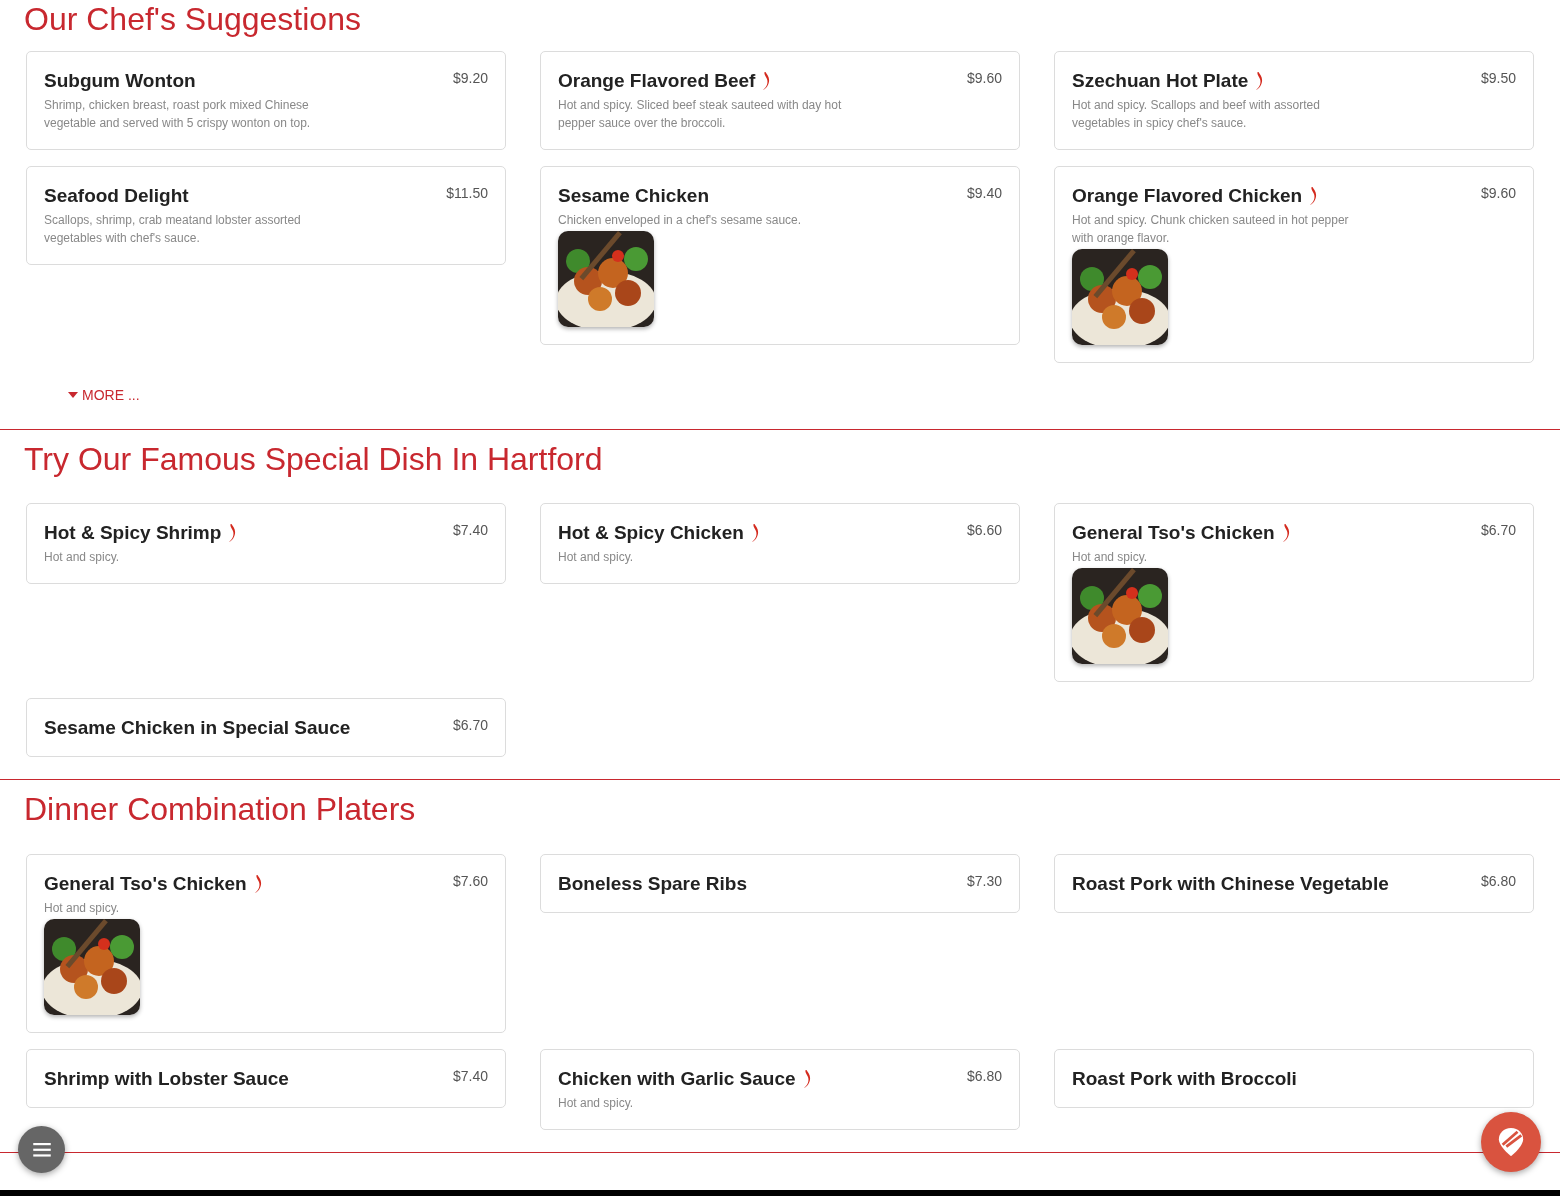  What do you see at coordinates (133, 533) in the screenshot?
I see `dish-name: Hot & Spicy Shrimp` at bounding box center [133, 533].